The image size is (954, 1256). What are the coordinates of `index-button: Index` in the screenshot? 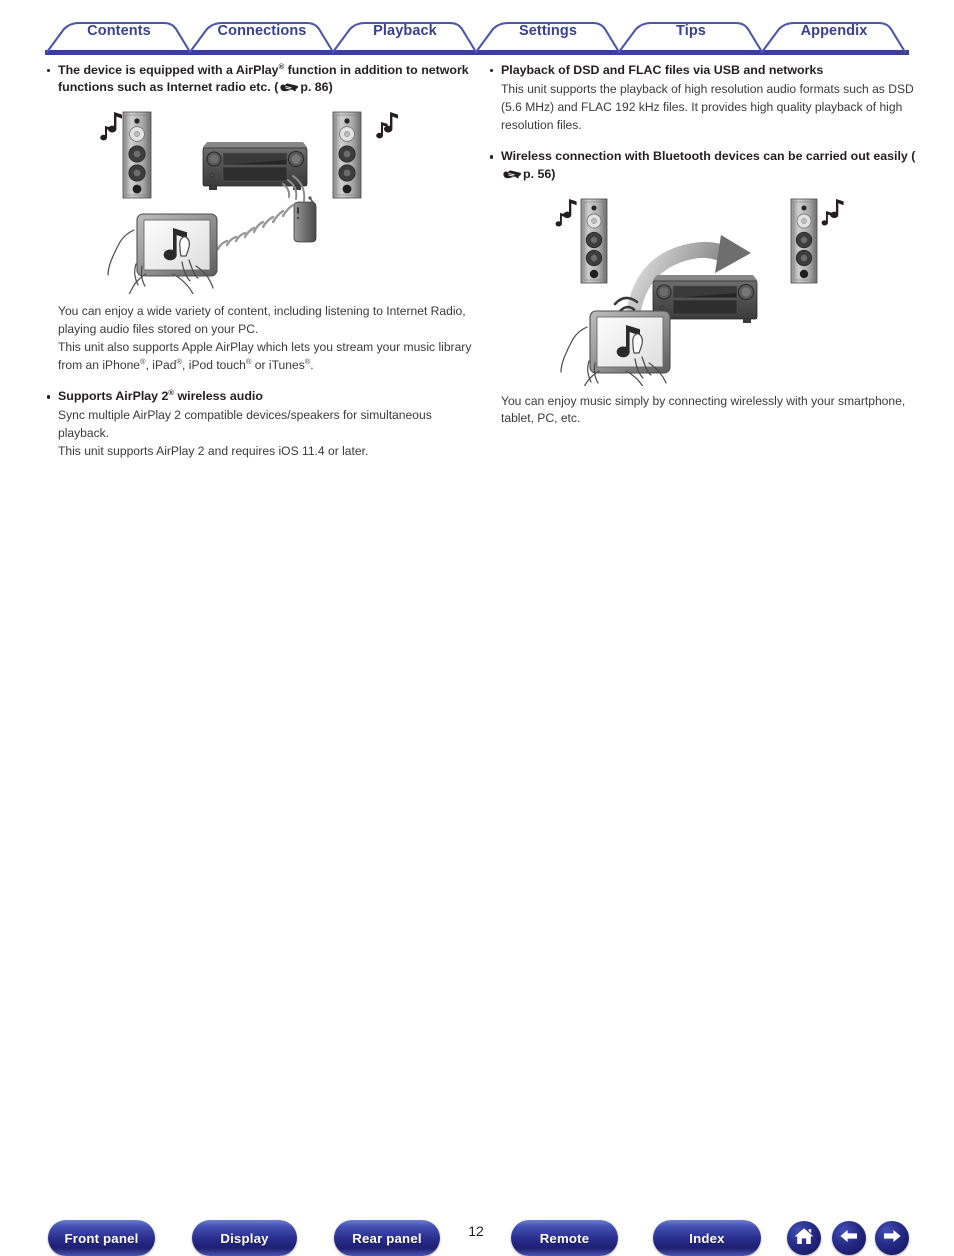 It's located at (707, 1238).